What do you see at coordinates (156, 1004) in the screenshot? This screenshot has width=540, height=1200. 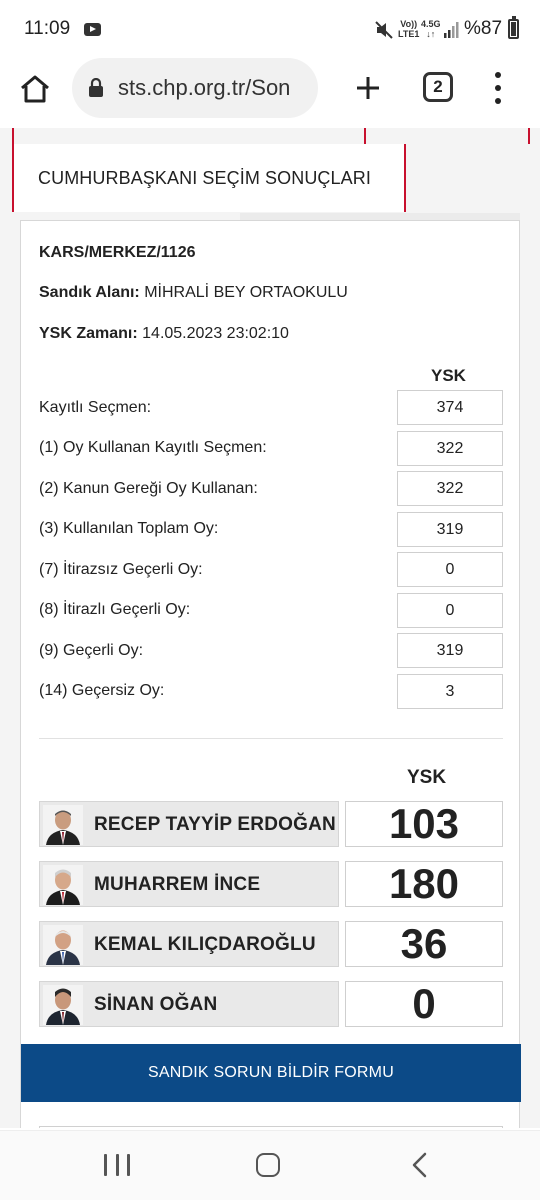 I see `candidate-name: SİNAN OĞAN` at bounding box center [156, 1004].